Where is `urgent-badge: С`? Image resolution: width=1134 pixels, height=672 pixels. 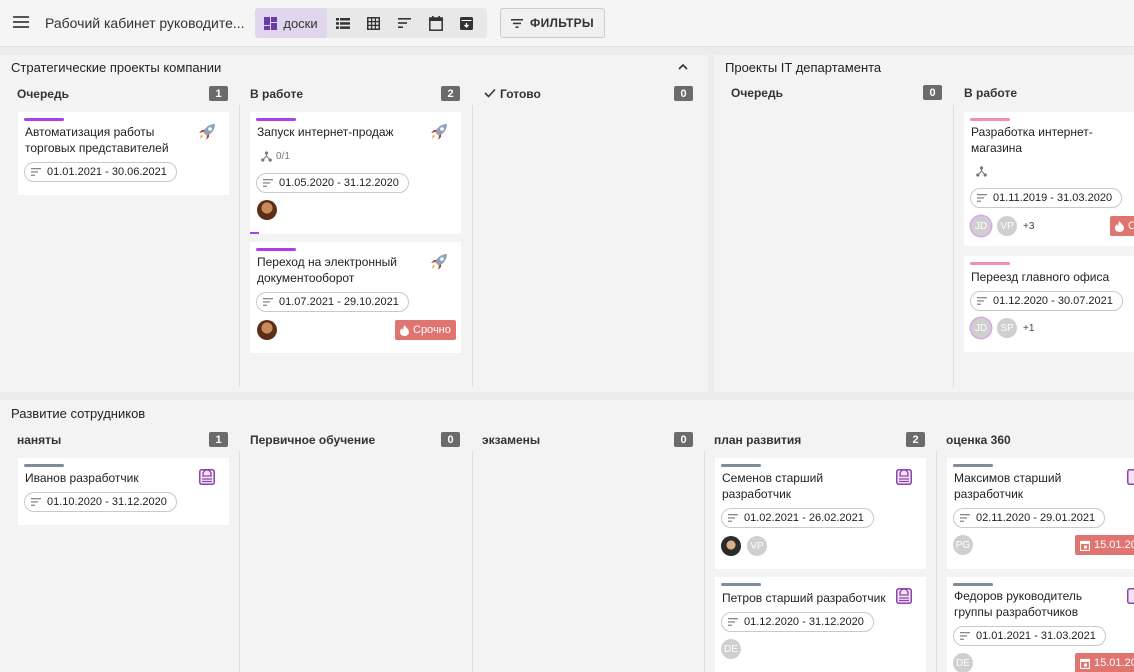
urgent-badge: С is located at coordinates (1122, 226).